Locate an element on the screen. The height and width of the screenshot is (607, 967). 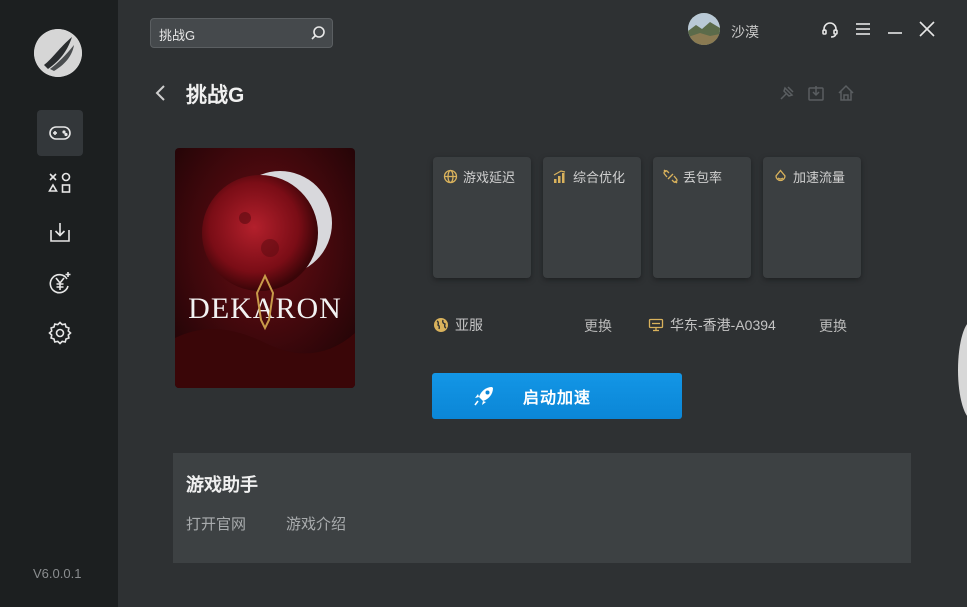
stat-card-optimization: 综合优化 is located at coordinates (592, 217).